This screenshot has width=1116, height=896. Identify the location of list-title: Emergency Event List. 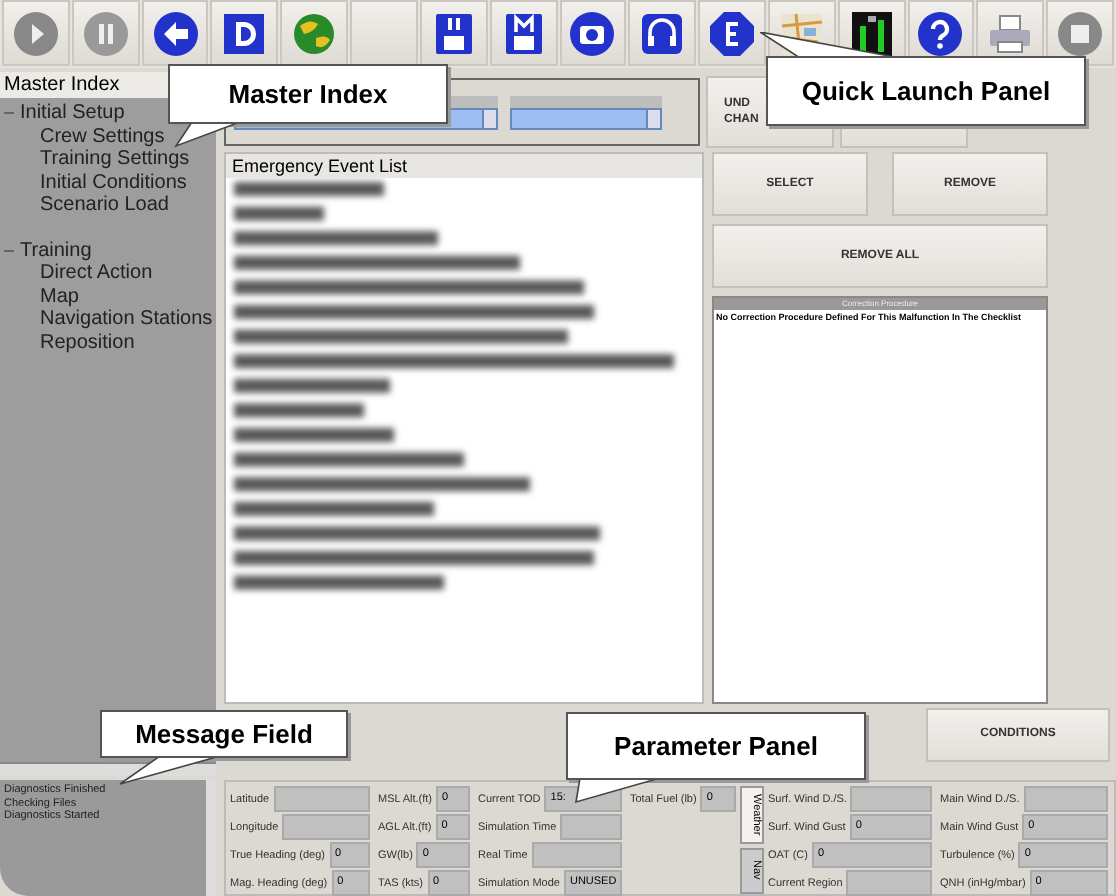
(464, 166).